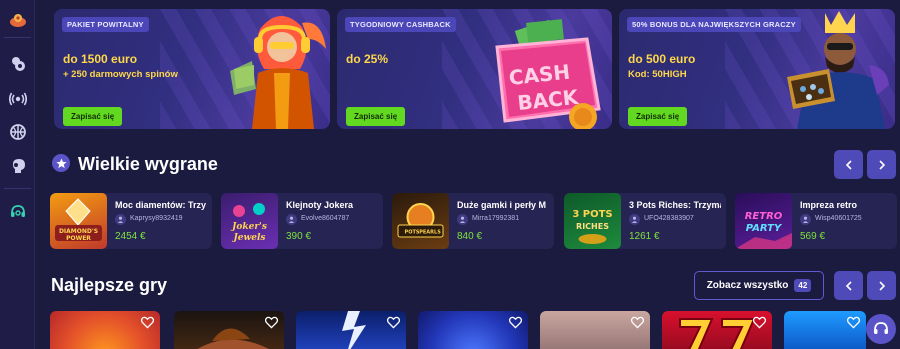  Describe the element at coordinates (644, 236) in the screenshot. I see `win-amount: 1261 €` at that location.